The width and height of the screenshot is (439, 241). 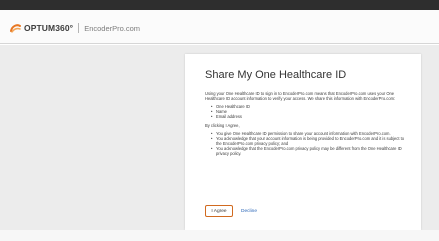 What do you see at coordinates (219, 235) in the screenshot?
I see `page-footer-strip` at bounding box center [219, 235].